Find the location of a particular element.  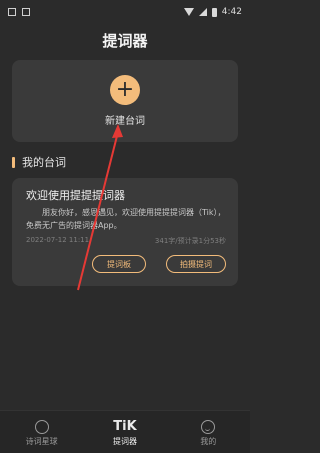

tab-label: 提词器 is located at coordinates (124, 441).